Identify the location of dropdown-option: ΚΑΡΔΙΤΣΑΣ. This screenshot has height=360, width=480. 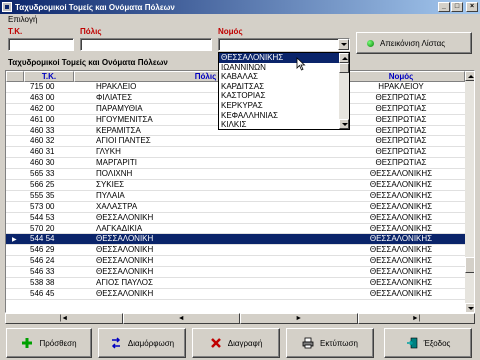
(279, 87).